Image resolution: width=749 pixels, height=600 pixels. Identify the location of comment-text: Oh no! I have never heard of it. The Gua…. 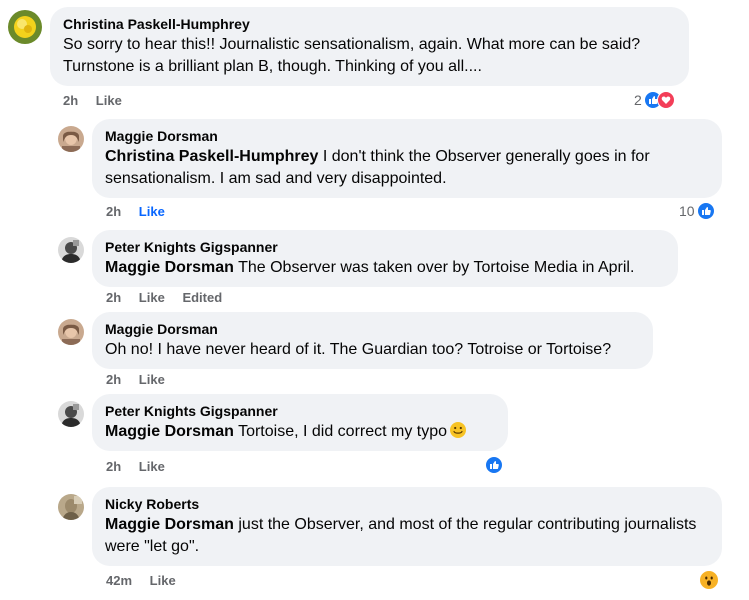
(358, 349).